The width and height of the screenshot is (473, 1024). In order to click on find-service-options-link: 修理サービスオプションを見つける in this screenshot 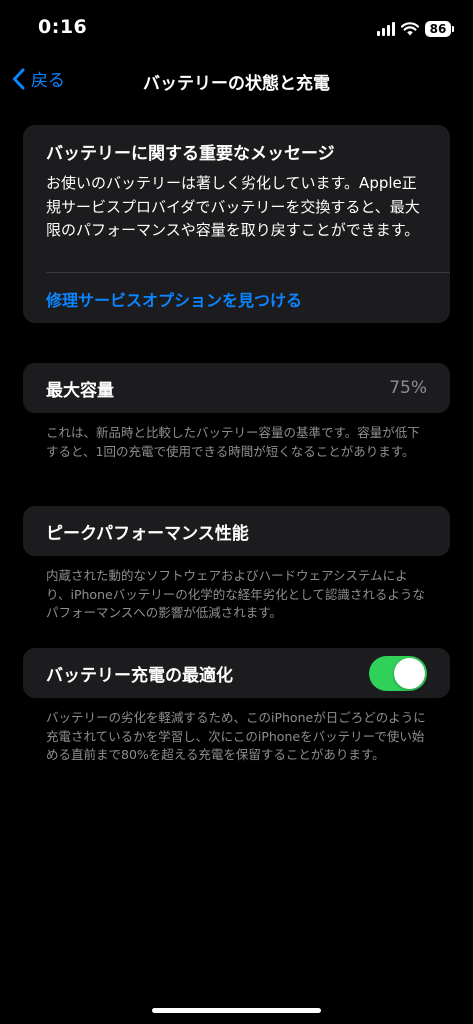, I will do `click(174, 299)`.